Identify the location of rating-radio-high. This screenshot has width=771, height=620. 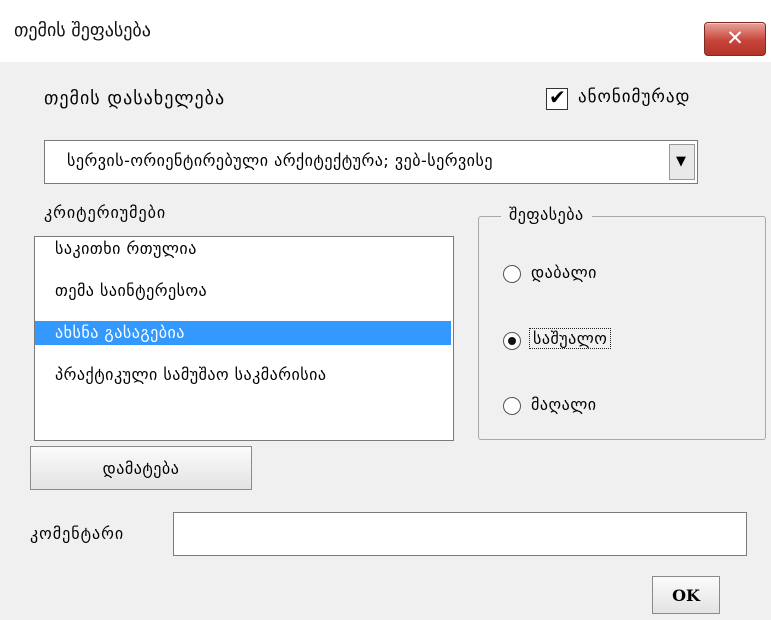
(512, 406).